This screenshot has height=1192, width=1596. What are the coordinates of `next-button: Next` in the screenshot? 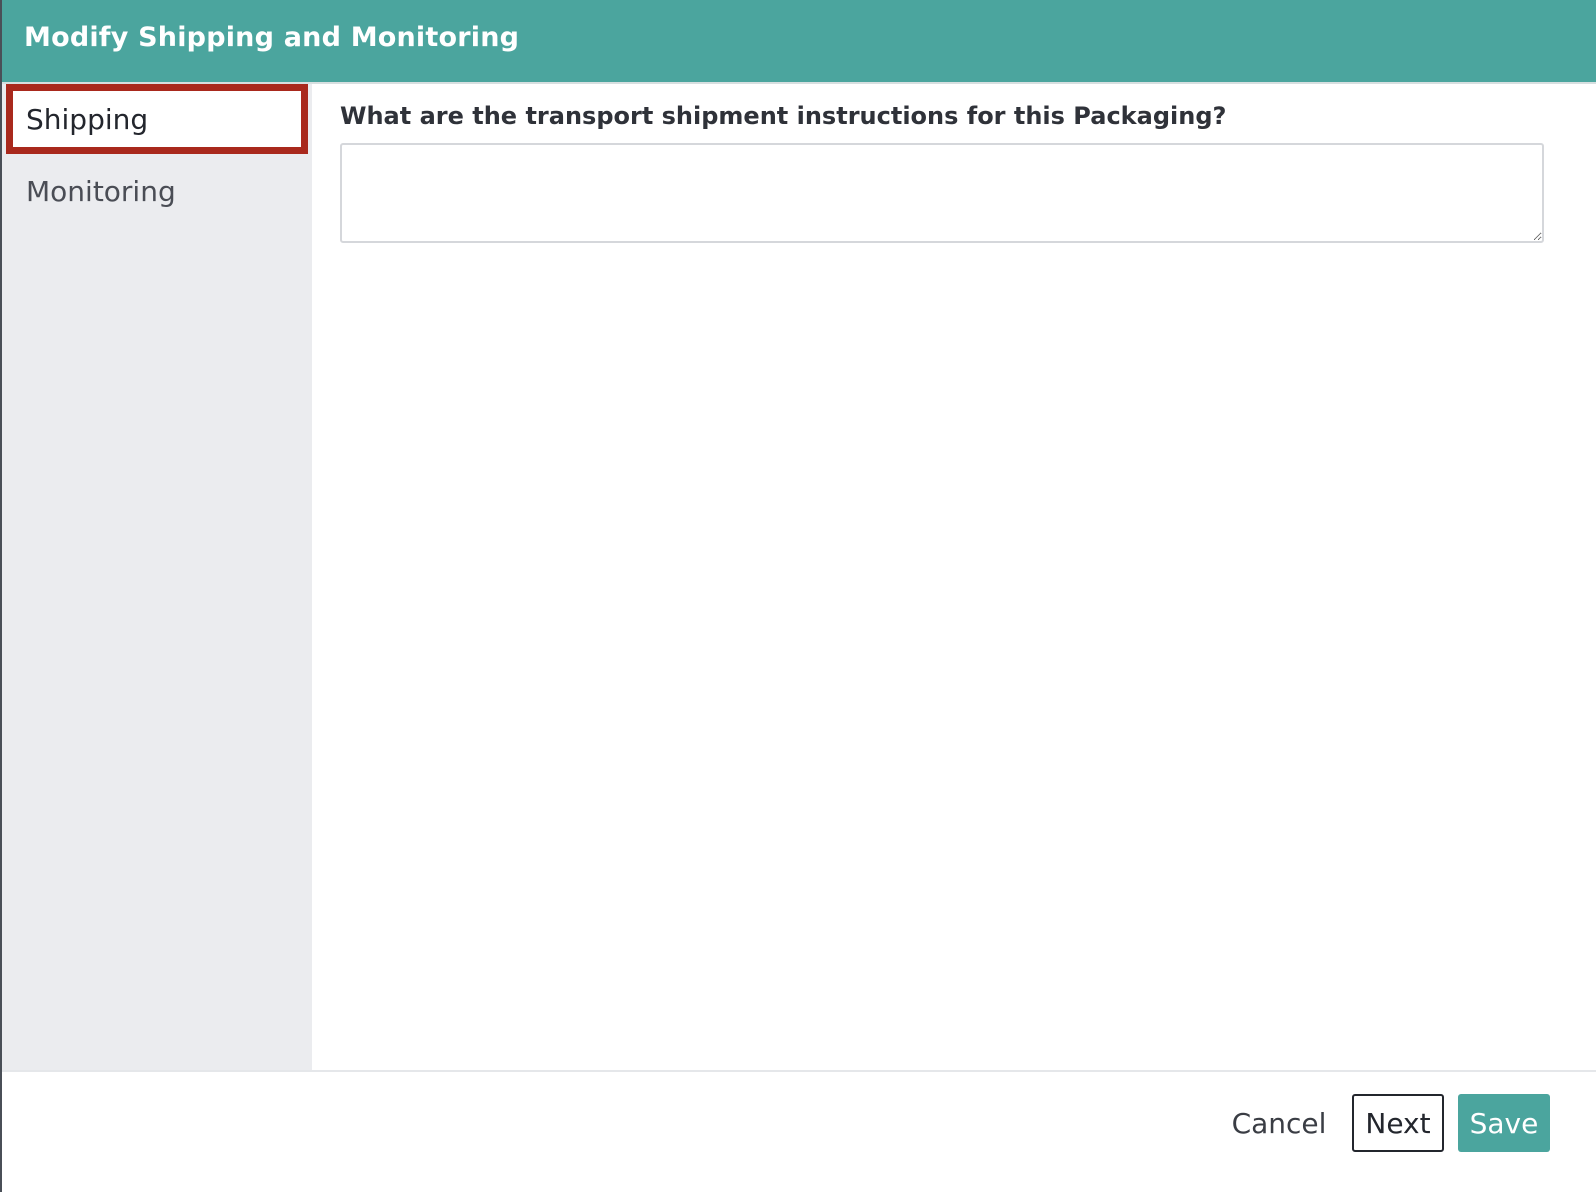 It's located at (1398, 1123).